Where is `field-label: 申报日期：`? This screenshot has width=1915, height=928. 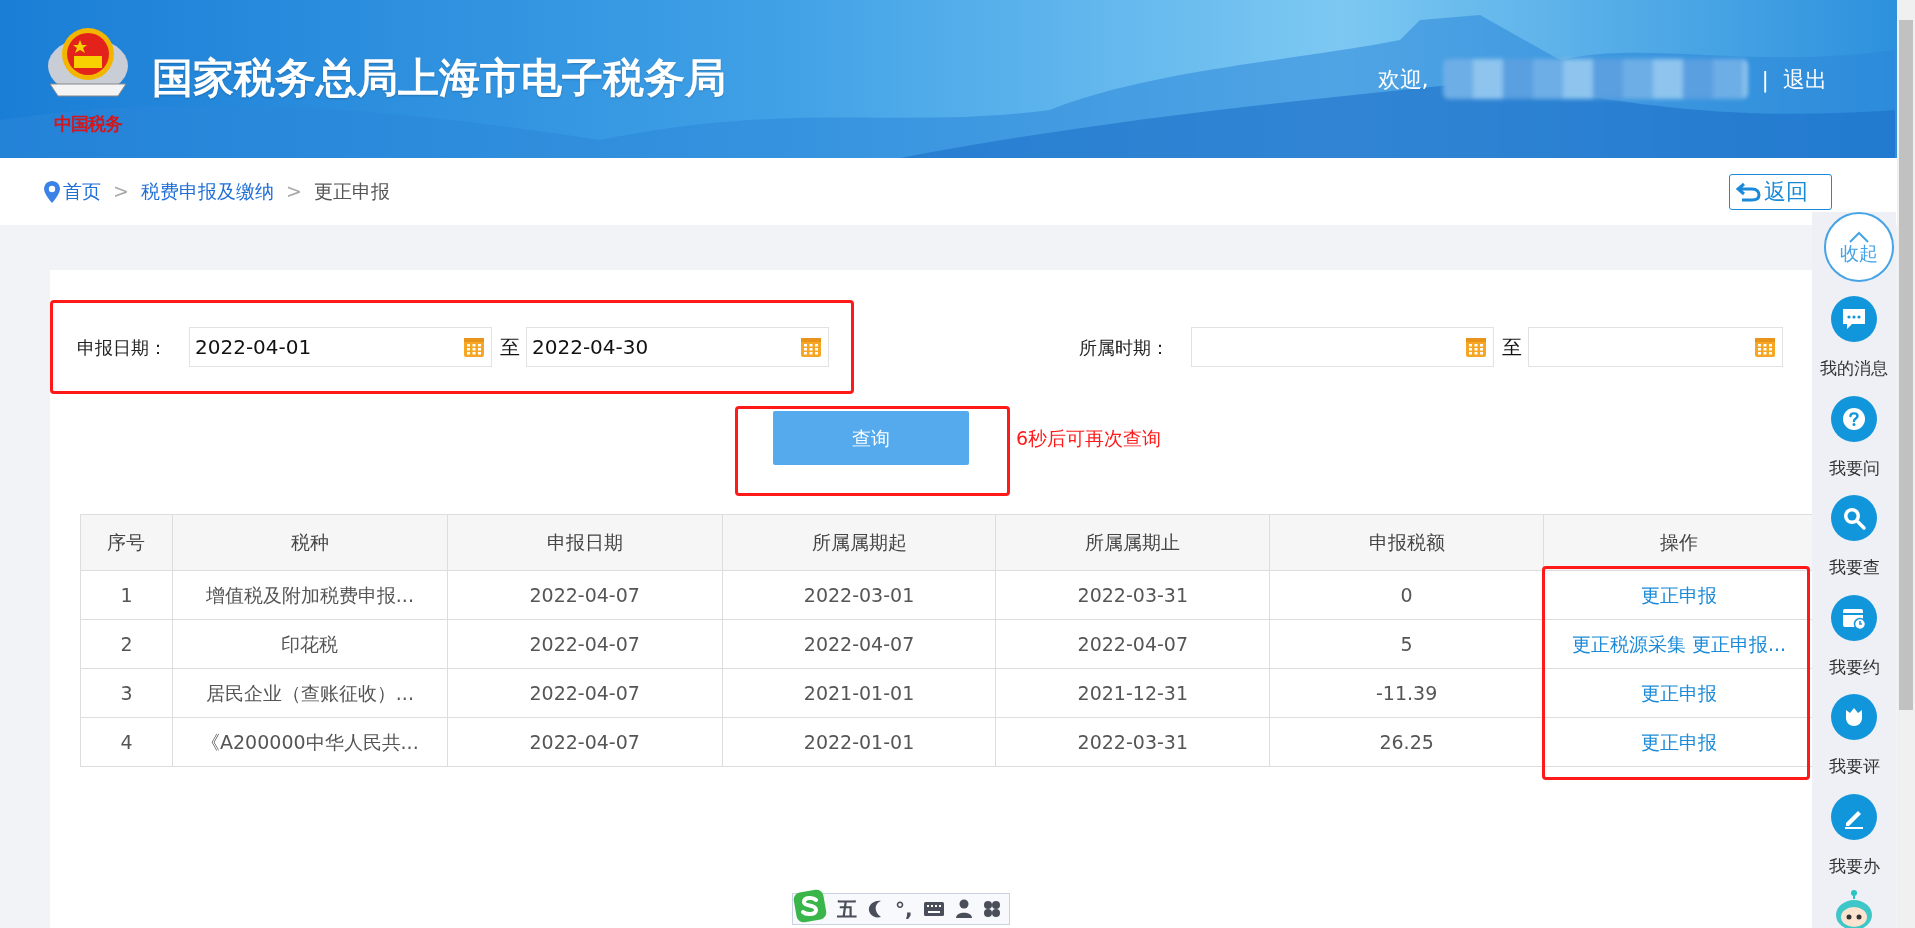 field-label: 申报日期： is located at coordinates (122, 347).